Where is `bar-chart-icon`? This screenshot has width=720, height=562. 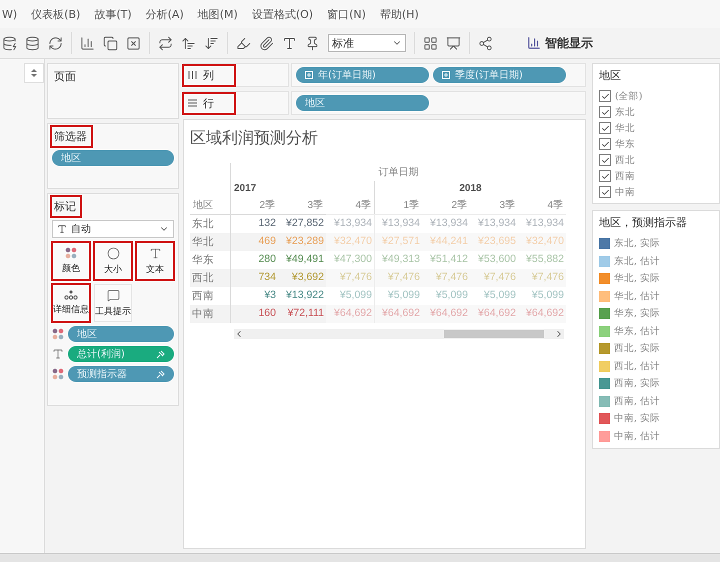 bar-chart-icon is located at coordinates (534, 43).